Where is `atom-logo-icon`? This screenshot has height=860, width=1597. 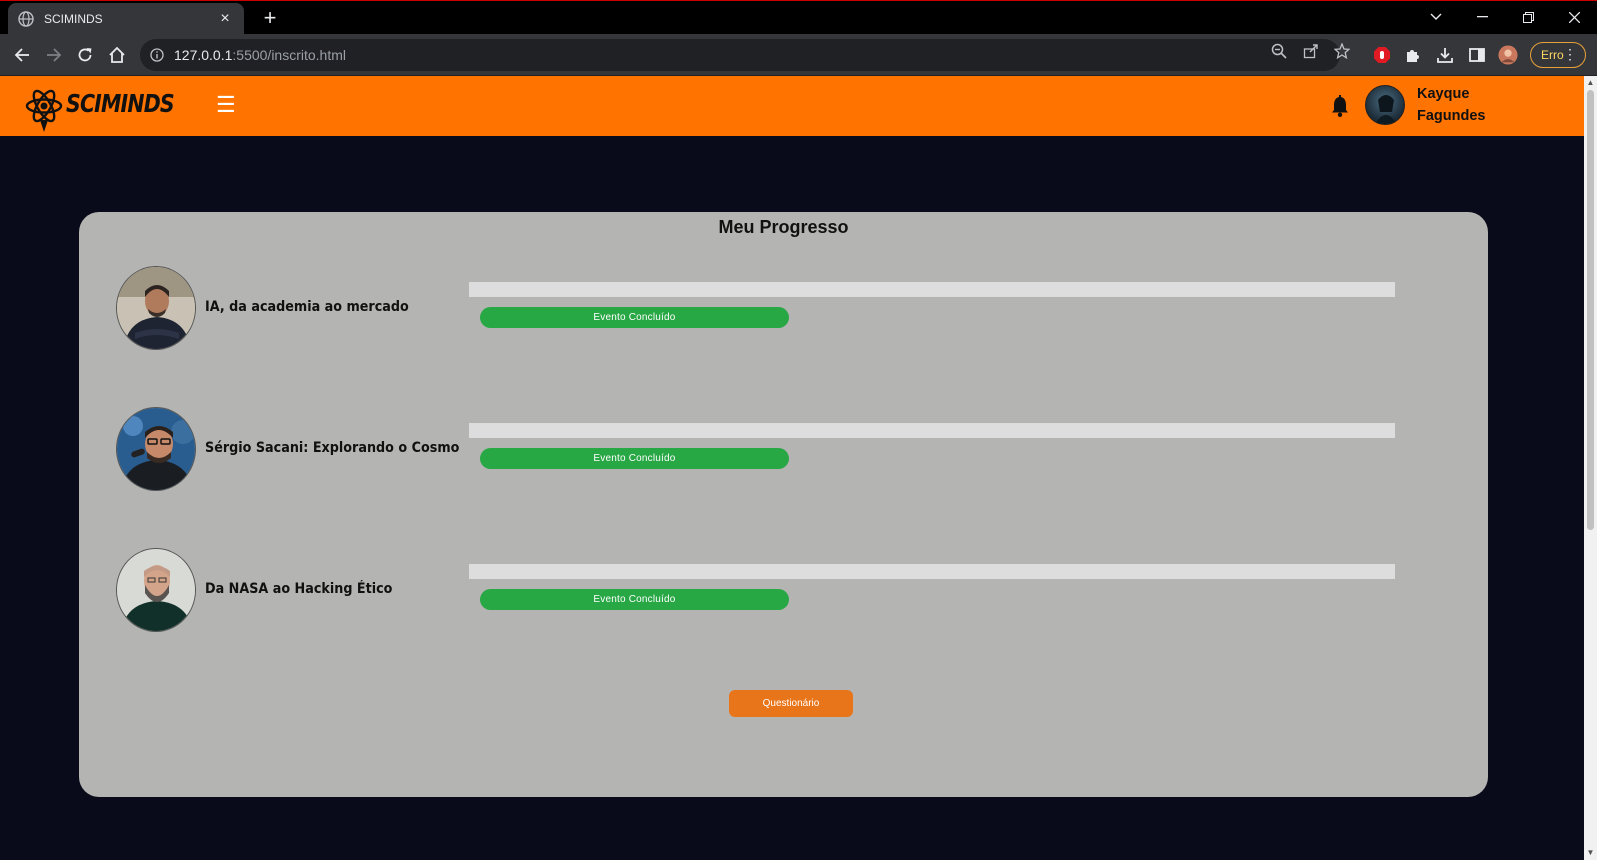
atom-logo-icon is located at coordinates (48, 107).